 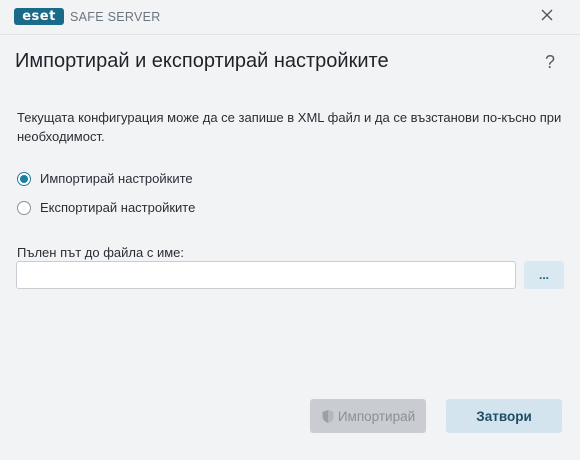 I want to click on page-title: Импортирай и експортирай настройките, so click(x=202, y=61).